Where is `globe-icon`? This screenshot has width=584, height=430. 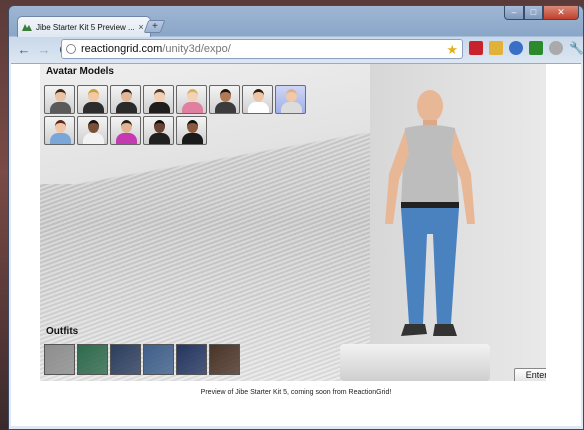 globe-icon is located at coordinates (71, 49).